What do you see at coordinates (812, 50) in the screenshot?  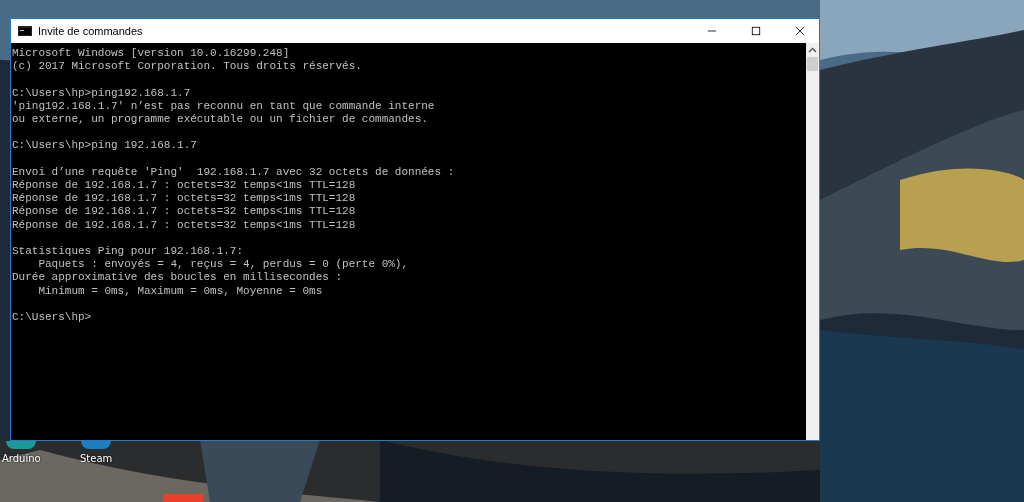 I see `scroll-up-icon` at bounding box center [812, 50].